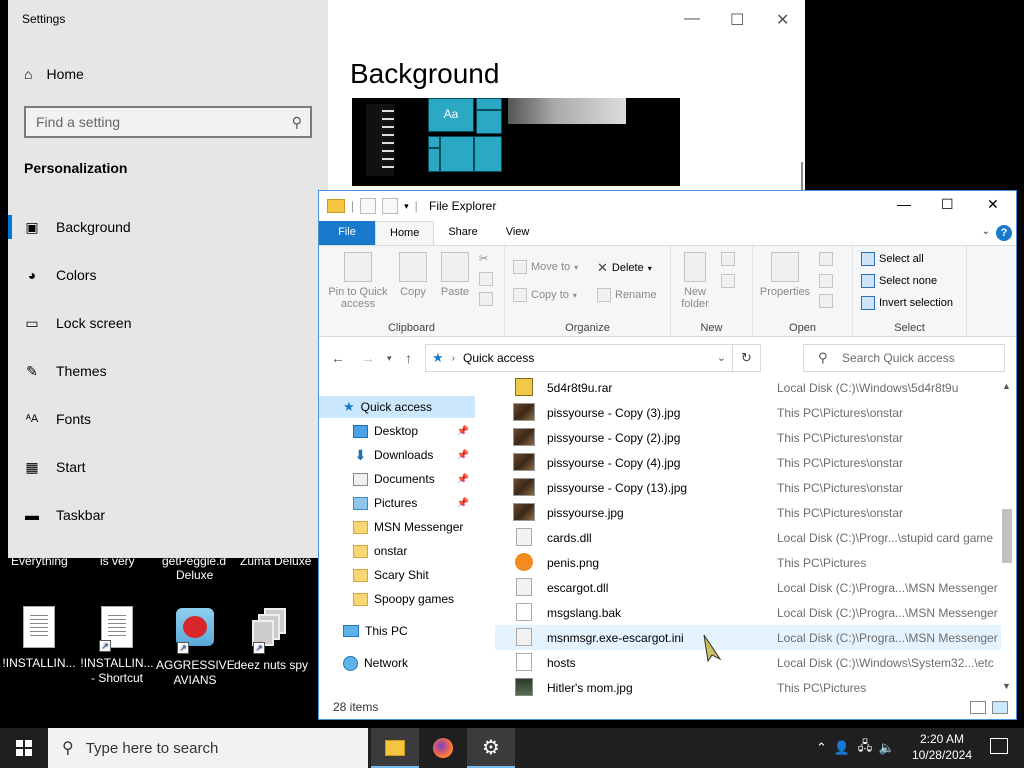 The height and width of the screenshot is (768, 1024). I want to click on group-label: Select, so click(909, 328).